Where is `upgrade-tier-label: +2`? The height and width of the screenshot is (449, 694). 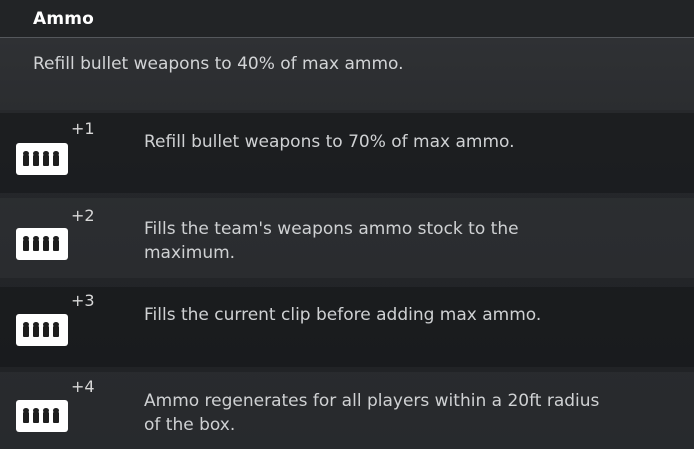
upgrade-tier-label: +2 is located at coordinates (83, 215).